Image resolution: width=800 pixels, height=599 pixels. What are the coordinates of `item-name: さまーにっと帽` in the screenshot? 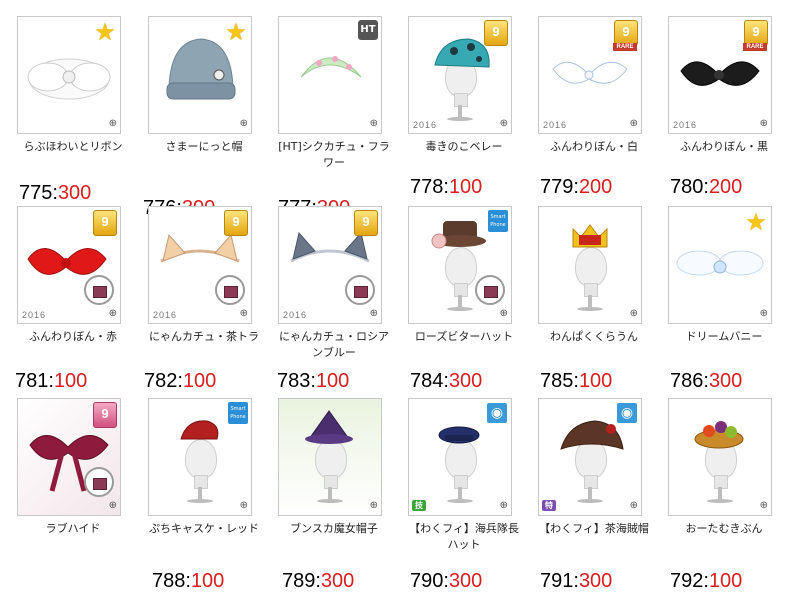 It's located at (204, 146).